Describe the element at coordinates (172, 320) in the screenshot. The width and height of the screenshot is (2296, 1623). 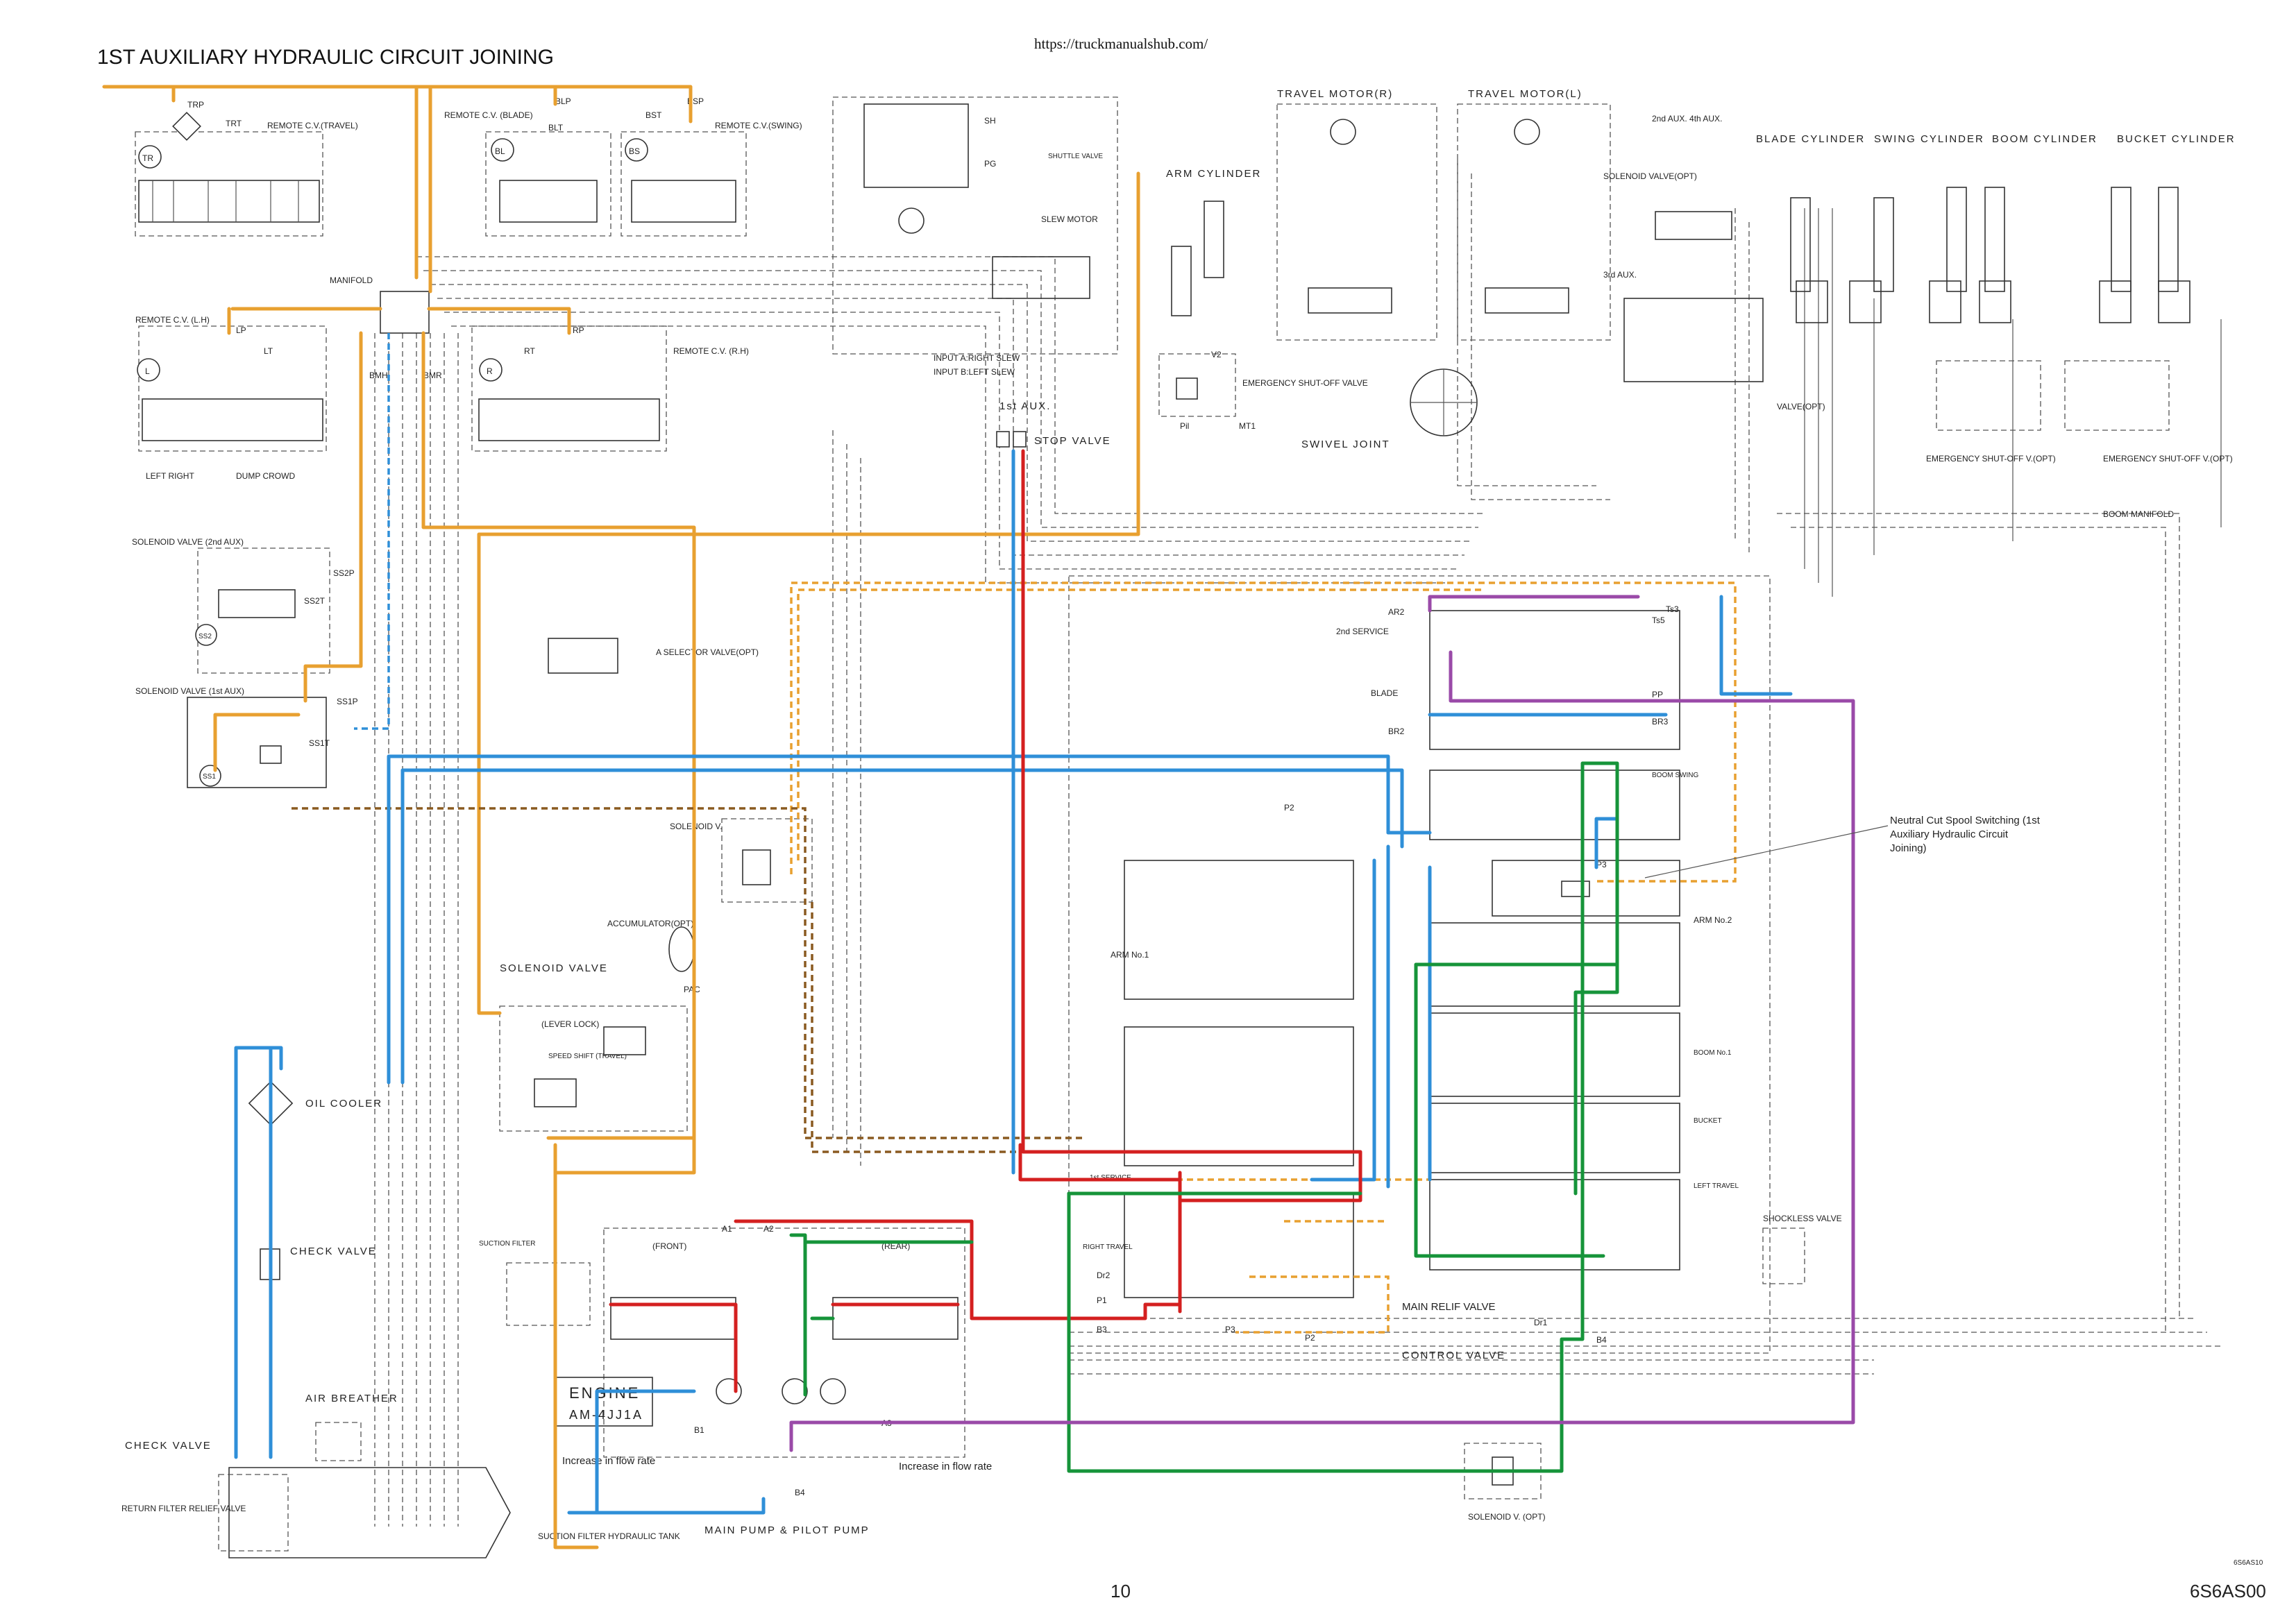
I see `svg-text: REMOTE C.V. (L.H)` at that location.